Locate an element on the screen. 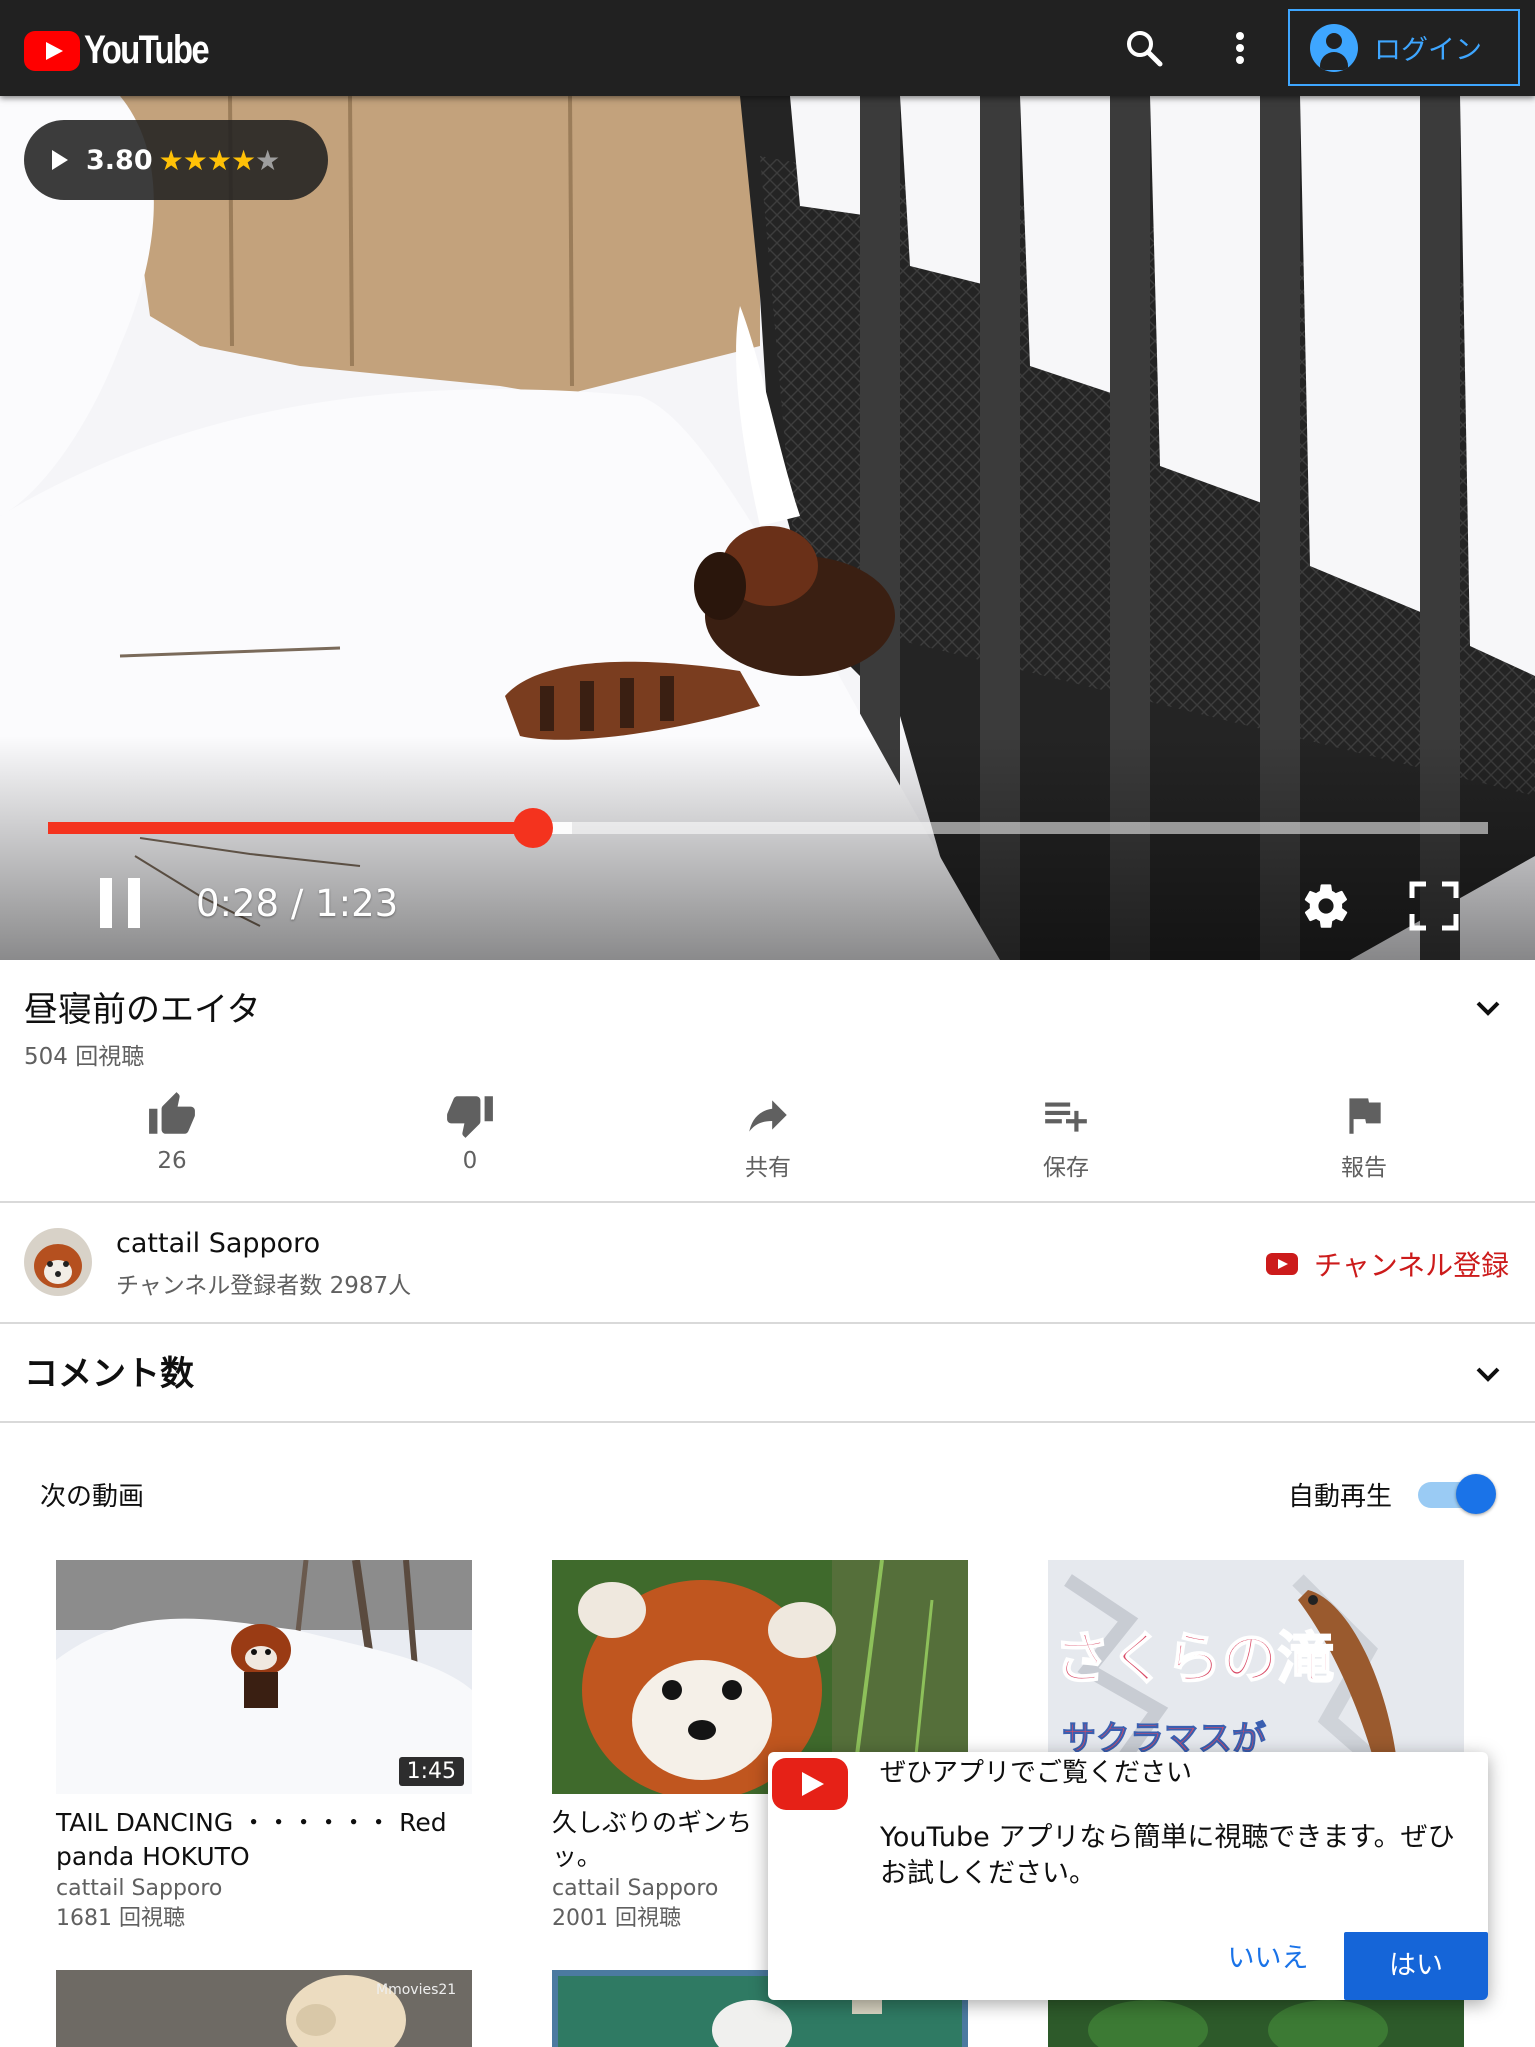  toggle-knob is located at coordinates (1476, 1494).